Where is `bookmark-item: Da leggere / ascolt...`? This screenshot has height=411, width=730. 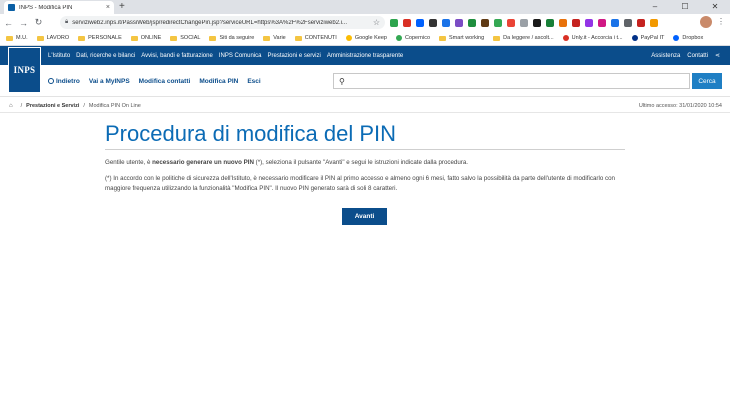 bookmark-item: Da leggere / ascolt... is located at coordinates (523, 38).